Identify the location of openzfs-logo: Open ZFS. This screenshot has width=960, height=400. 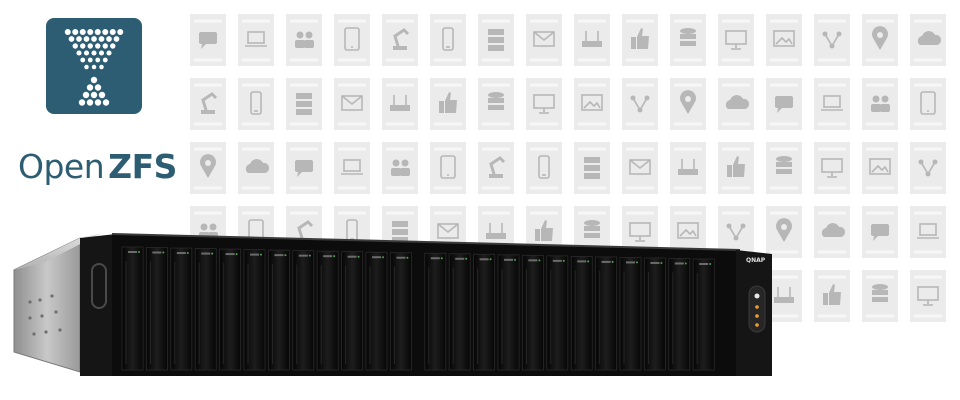
(95, 100).